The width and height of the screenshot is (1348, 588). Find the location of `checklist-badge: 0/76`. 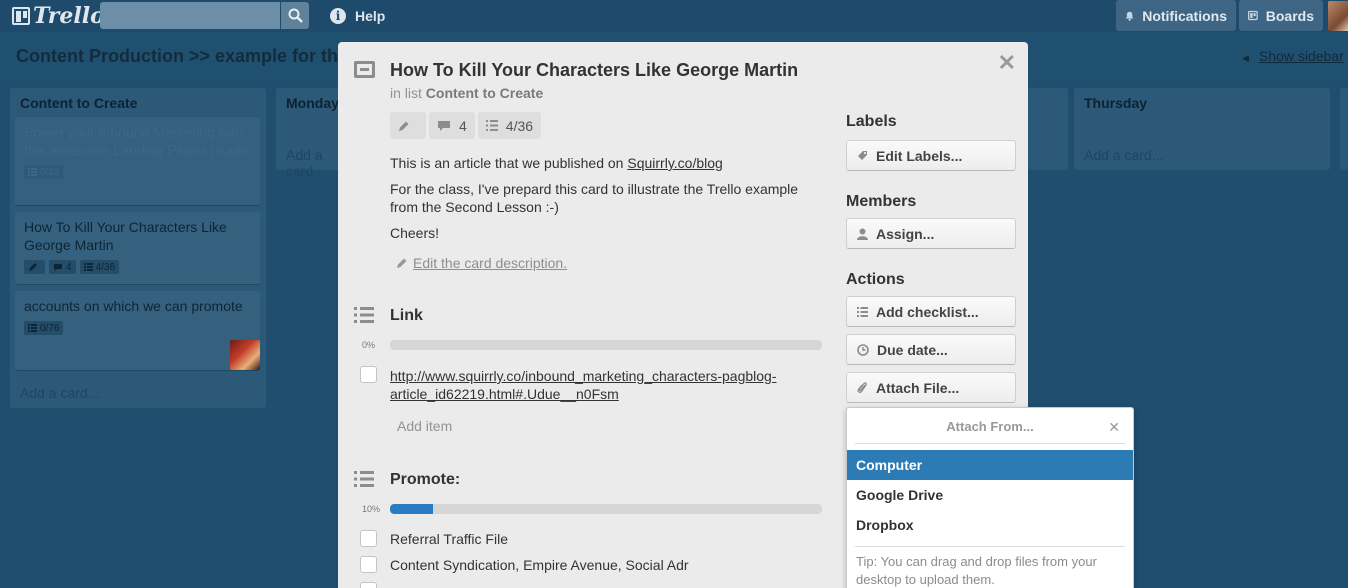

checklist-badge: 0/76 is located at coordinates (44, 328).